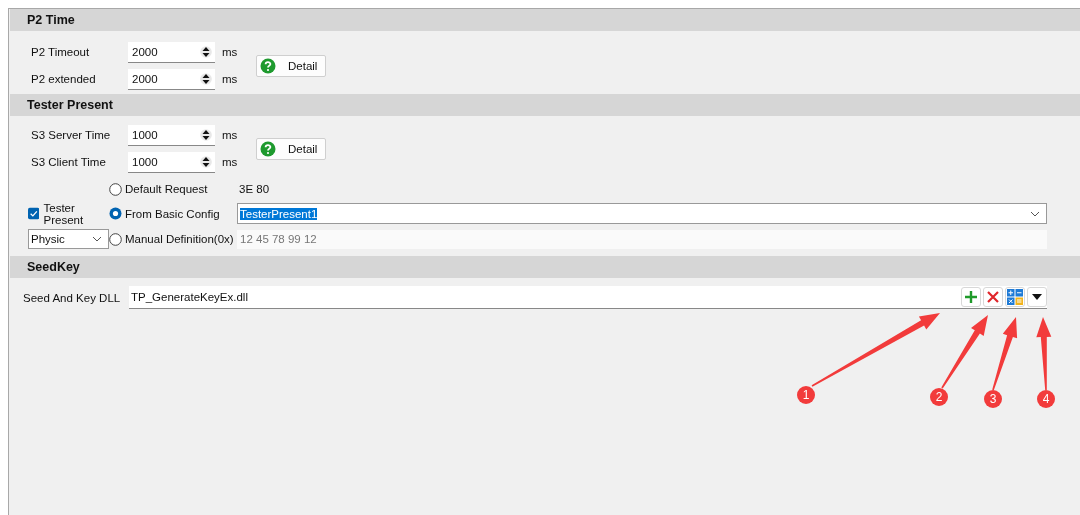 The height and width of the screenshot is (515, 1080). I want to click on field-label: S3 Server Time, so click(71, 135).